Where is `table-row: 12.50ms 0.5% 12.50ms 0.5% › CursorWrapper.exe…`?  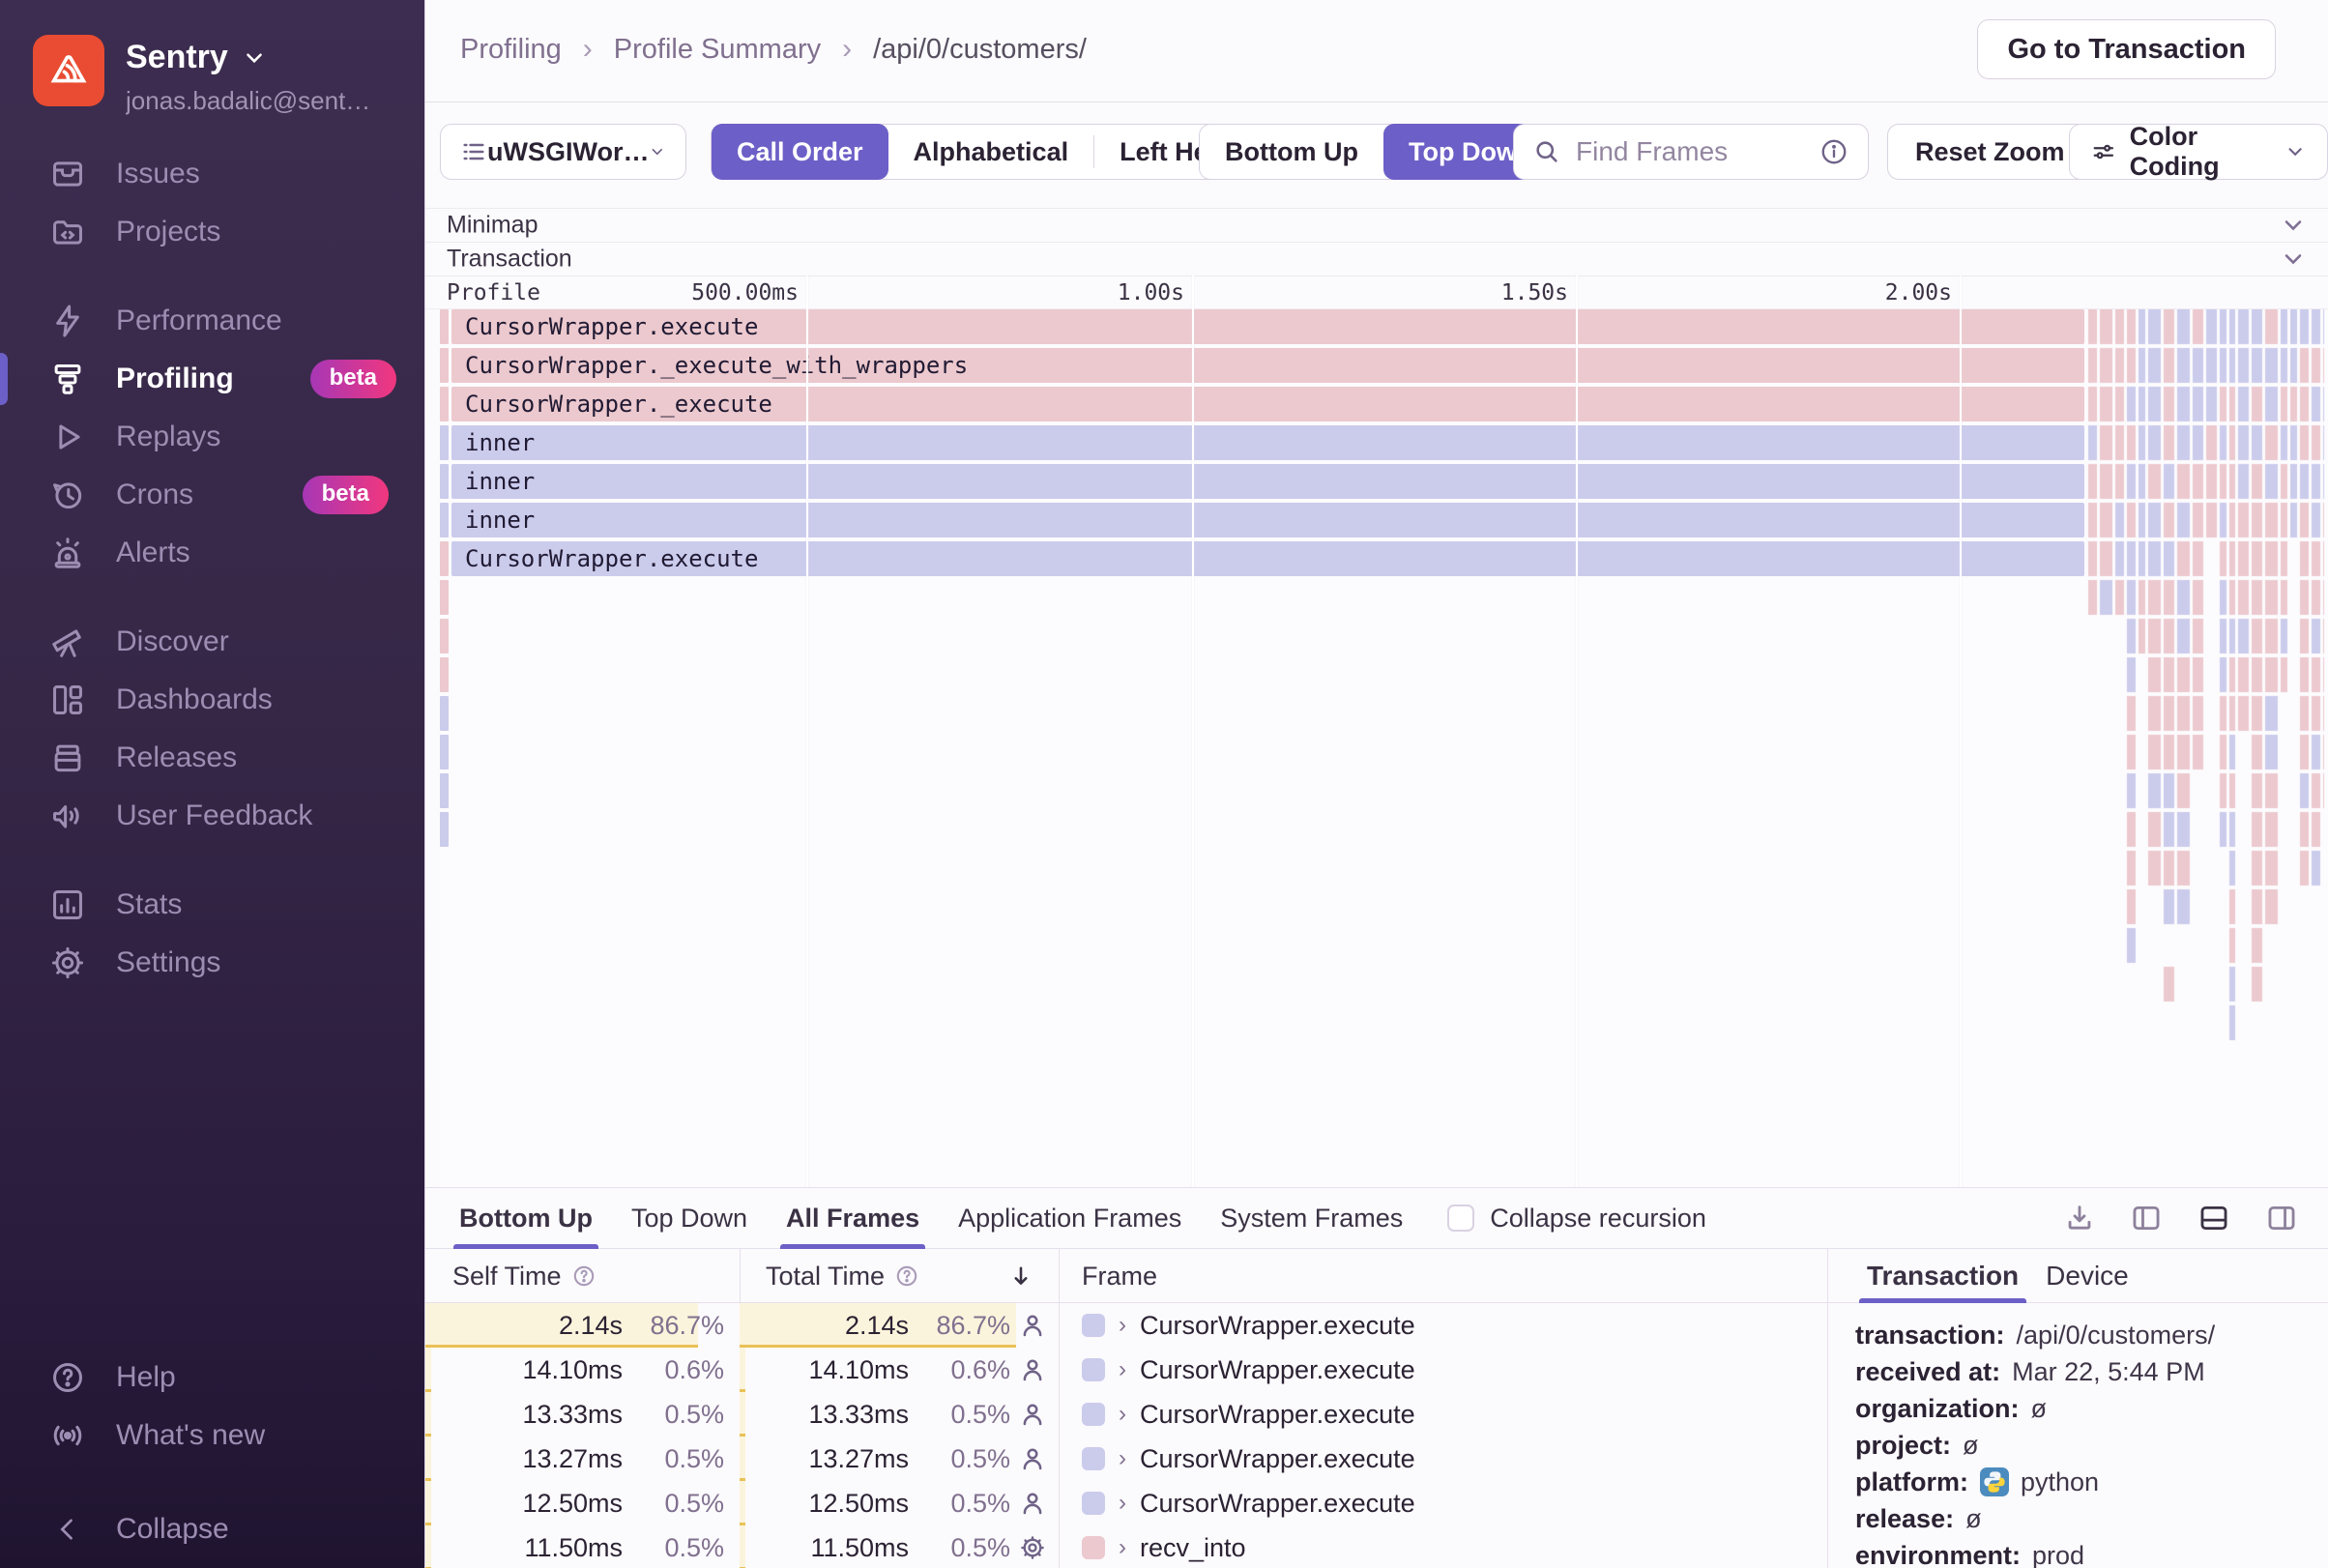 table-row: 12.50ms 0.5% 12.50ms 0.5% › CursorWrapper.exe… is located at coordinates (1126, 1503).